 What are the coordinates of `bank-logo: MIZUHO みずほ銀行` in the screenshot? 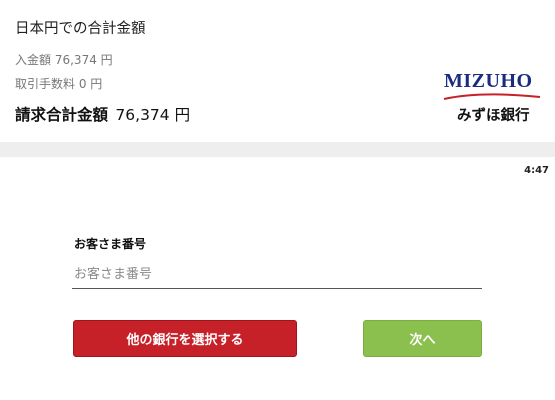 It's located at (492, 101).